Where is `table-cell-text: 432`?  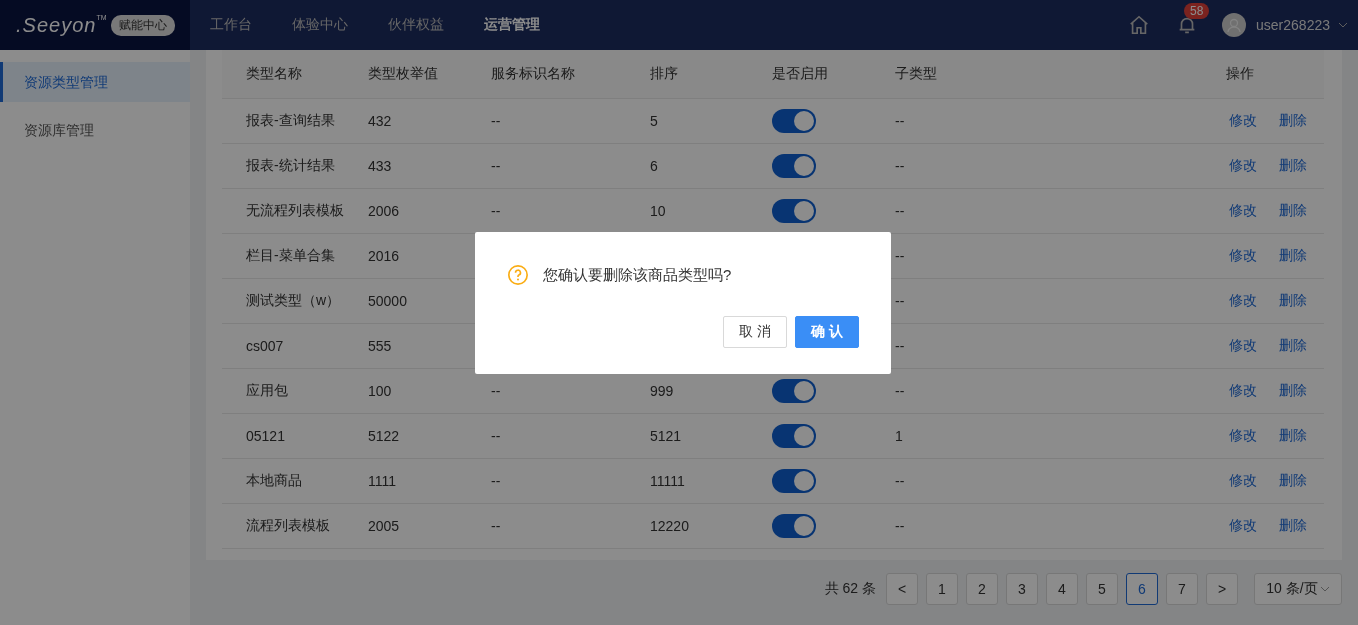 table-cell-text: 432 is located at coordinates (380, 121).